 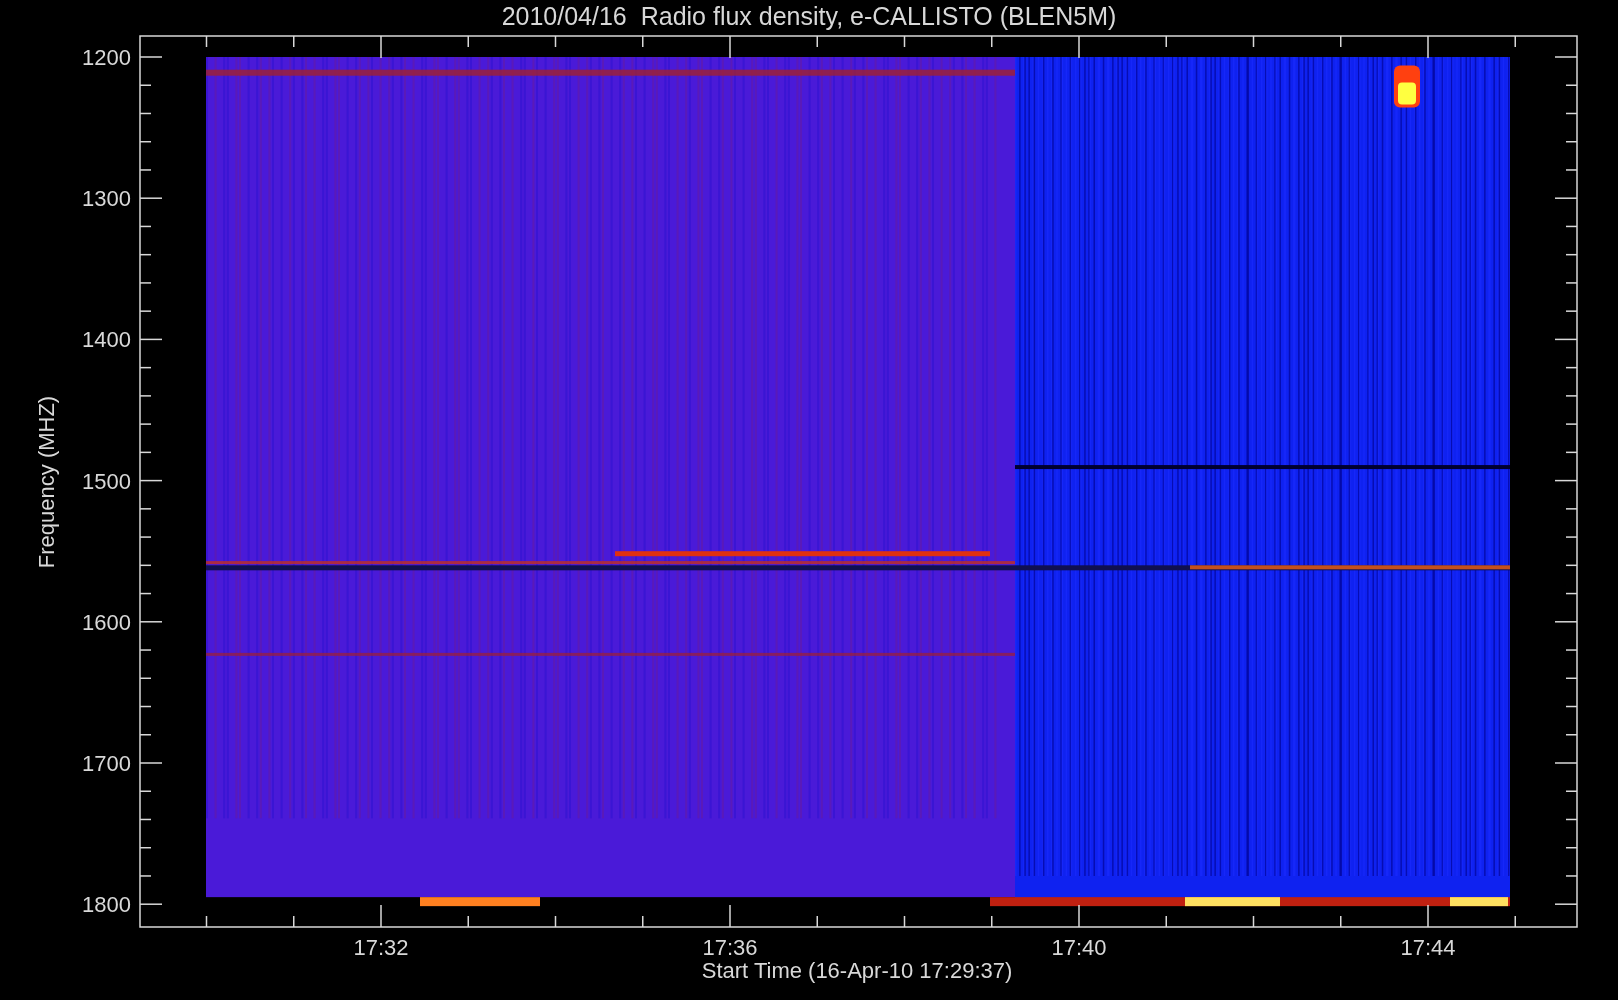 I want to click on x-tick-label: 17:44, so click(x=1428, y=947).